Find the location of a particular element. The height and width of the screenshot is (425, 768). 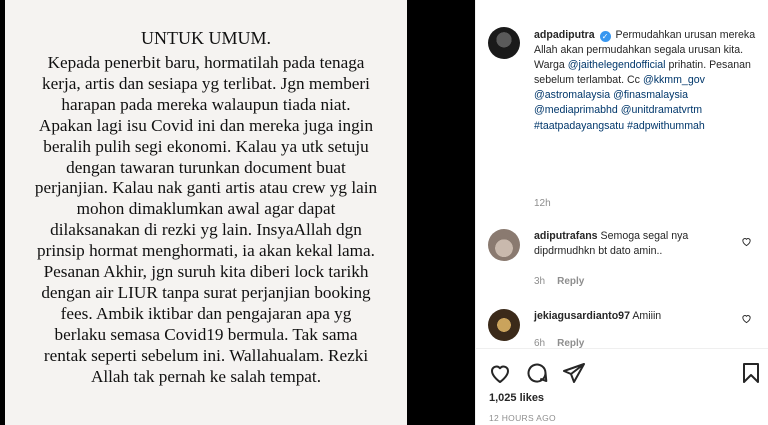

post-text-line: mohon dimaklumkan awal agar dapat is located at coordinates (206, 209).